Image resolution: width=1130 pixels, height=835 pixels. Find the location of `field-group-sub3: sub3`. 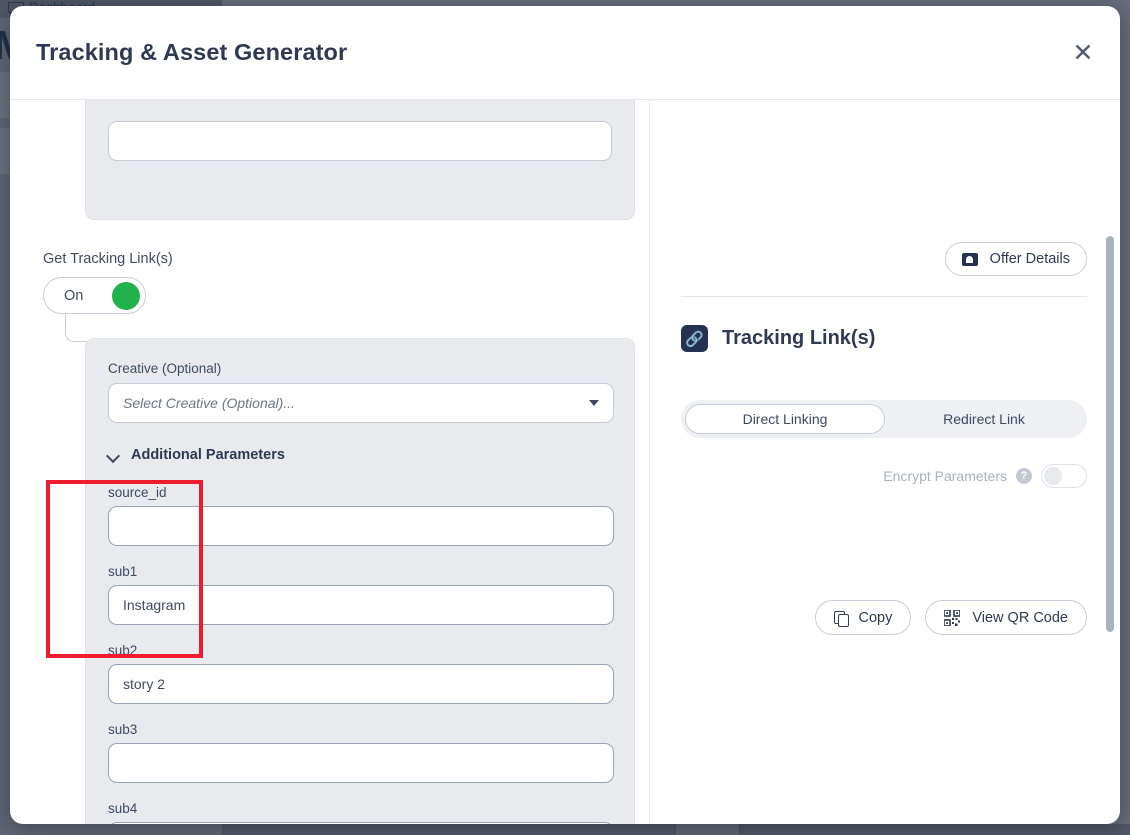

field-group-sub3: sub3 is located at coordinates (361, 752).